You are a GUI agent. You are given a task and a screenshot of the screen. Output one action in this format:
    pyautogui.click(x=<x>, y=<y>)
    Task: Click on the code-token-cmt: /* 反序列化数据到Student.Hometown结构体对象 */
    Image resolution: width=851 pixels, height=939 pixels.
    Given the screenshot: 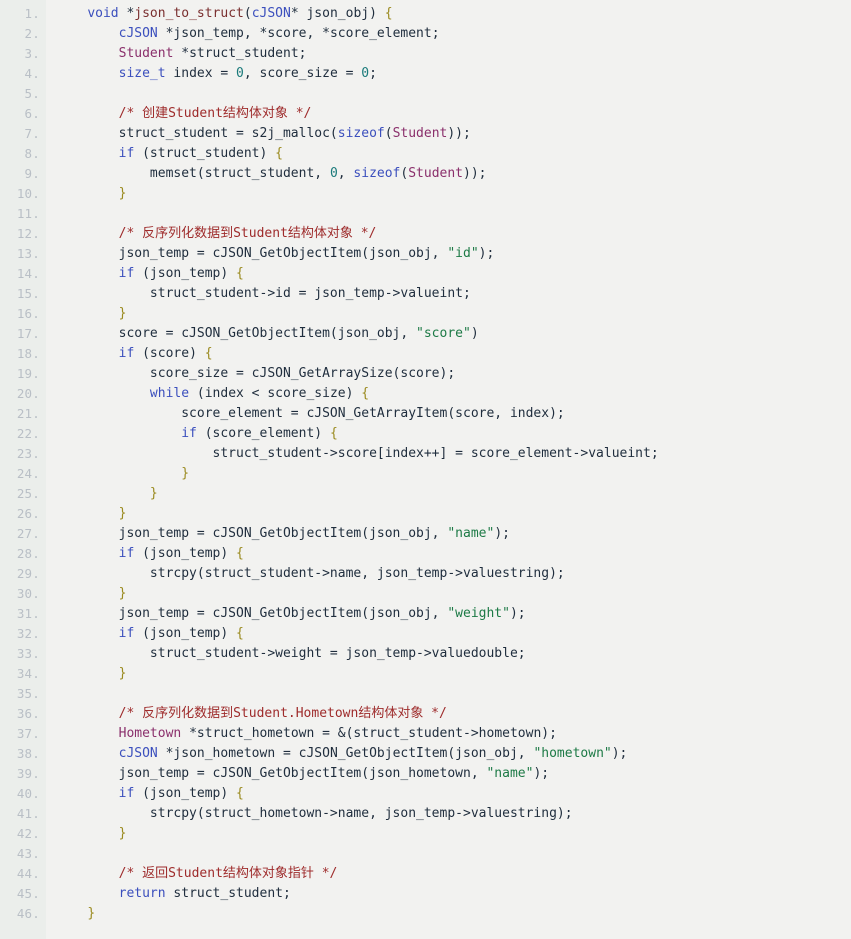 What is the action you would take?
    pyautogui.click(x=282, y=713)
    